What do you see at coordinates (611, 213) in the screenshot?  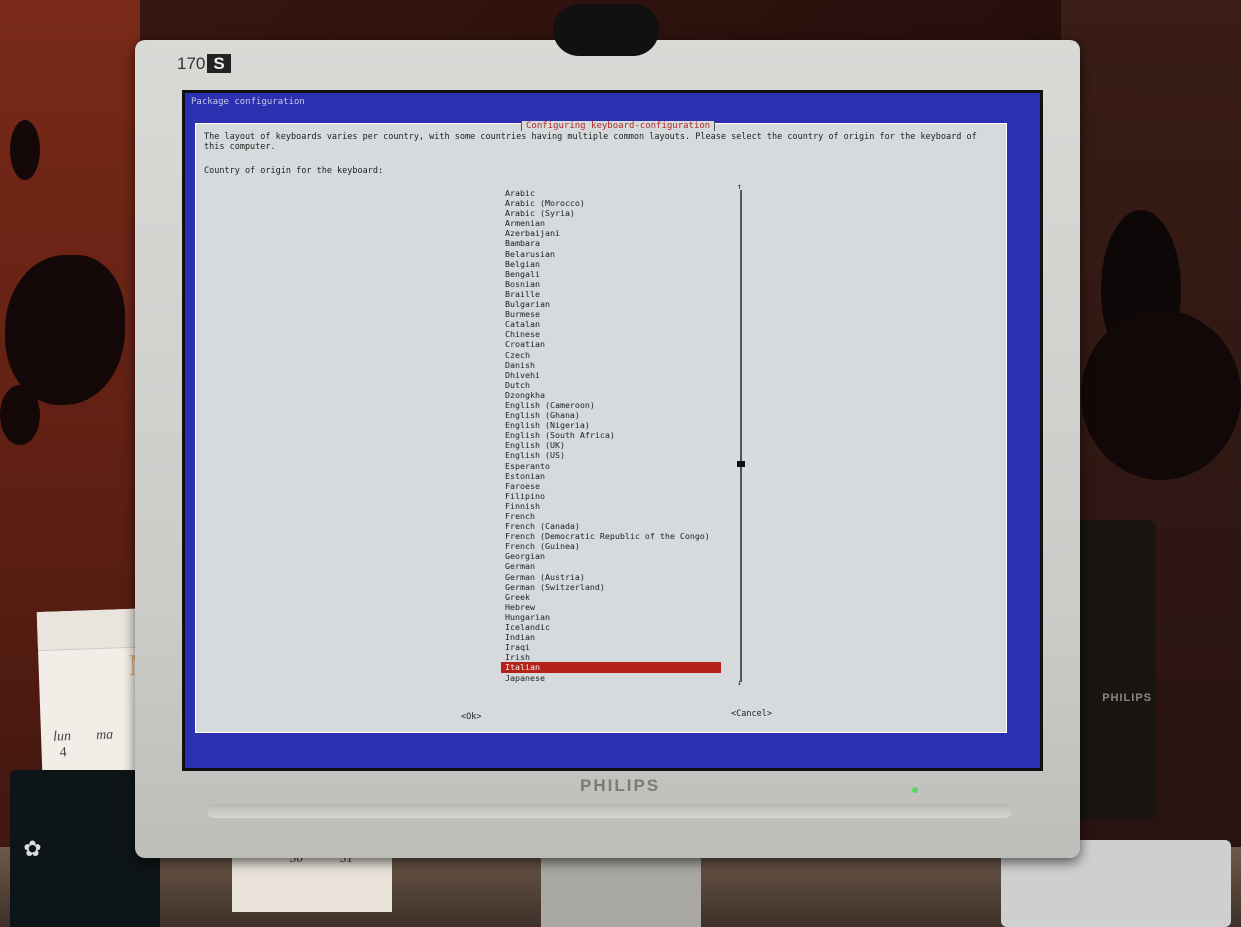 I see `list-item: Arabic (Syria)` at bounding box center [611, 213].